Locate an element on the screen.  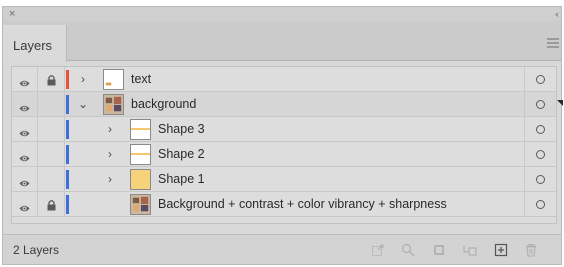
layer-row: ⌄ background is located at coordinates (287, 104).